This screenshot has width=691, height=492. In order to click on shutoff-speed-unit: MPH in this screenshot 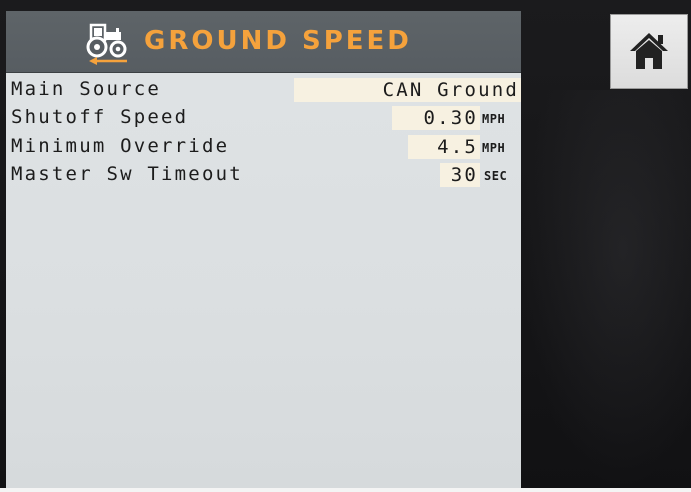, I will do `click(494, 119)`.